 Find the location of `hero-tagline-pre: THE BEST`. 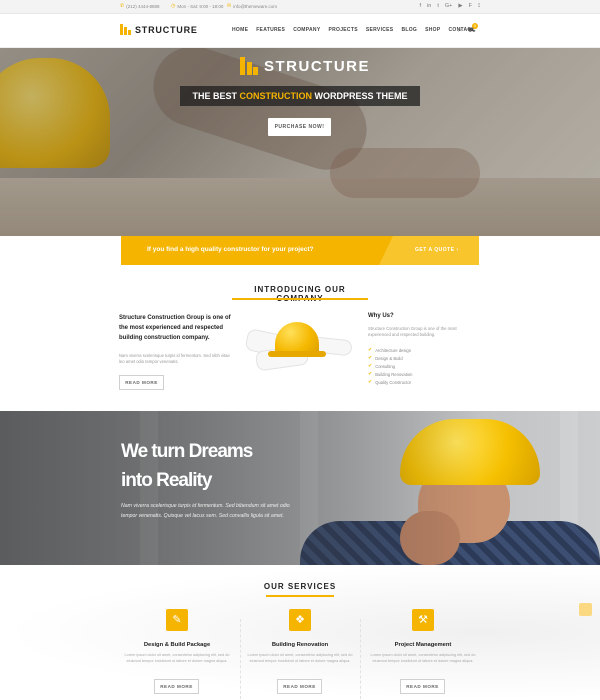

hero-tagline-pre: THE BEST is located at coordinates (216, 96).